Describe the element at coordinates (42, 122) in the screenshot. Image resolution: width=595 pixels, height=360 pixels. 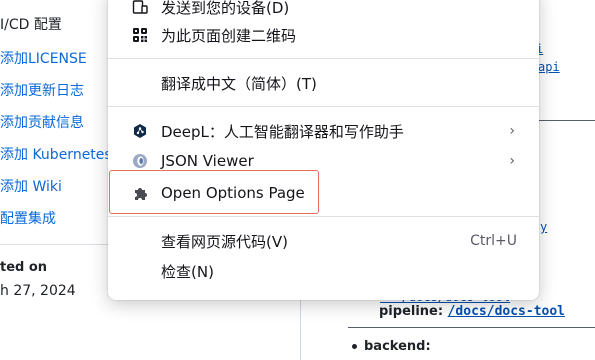
I see `link-add-contributing: 添加贡献信息` at that location.